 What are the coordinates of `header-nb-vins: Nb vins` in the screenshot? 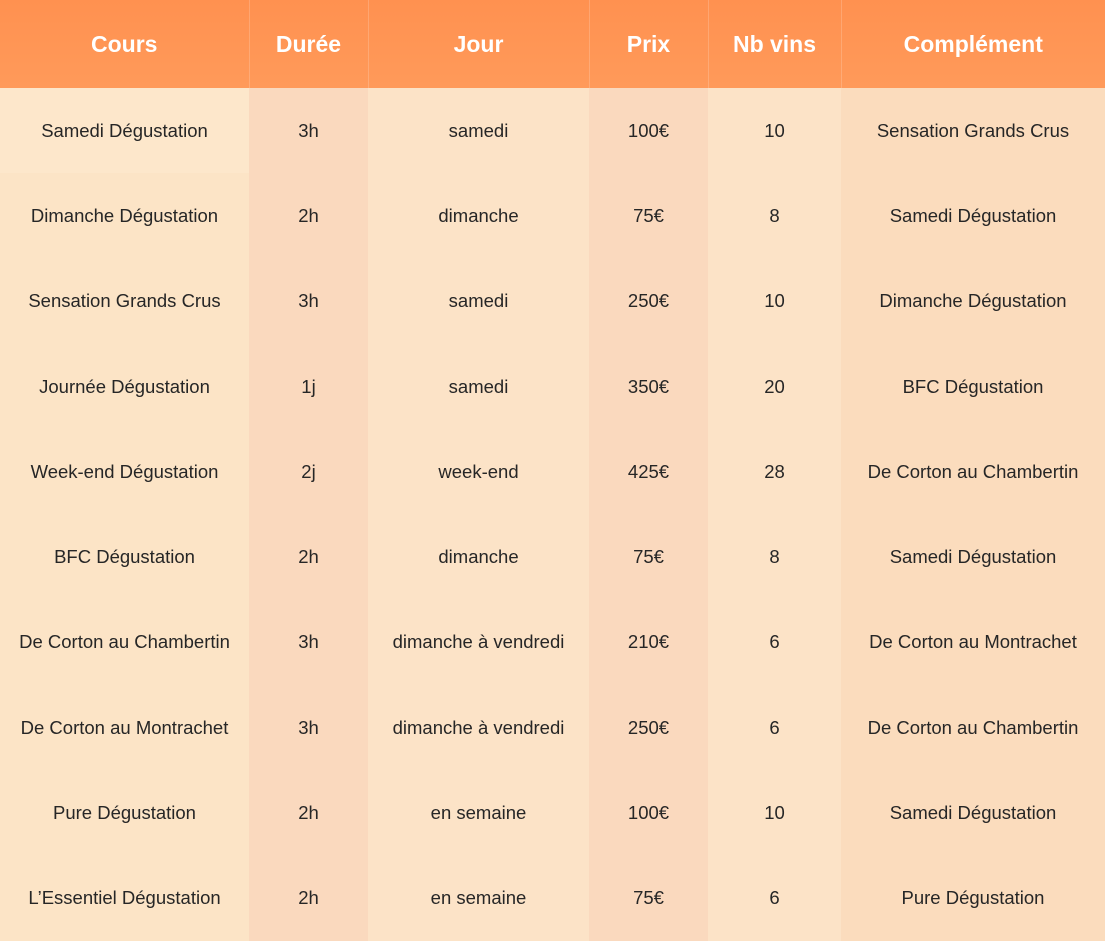 It's located at (775, 44).